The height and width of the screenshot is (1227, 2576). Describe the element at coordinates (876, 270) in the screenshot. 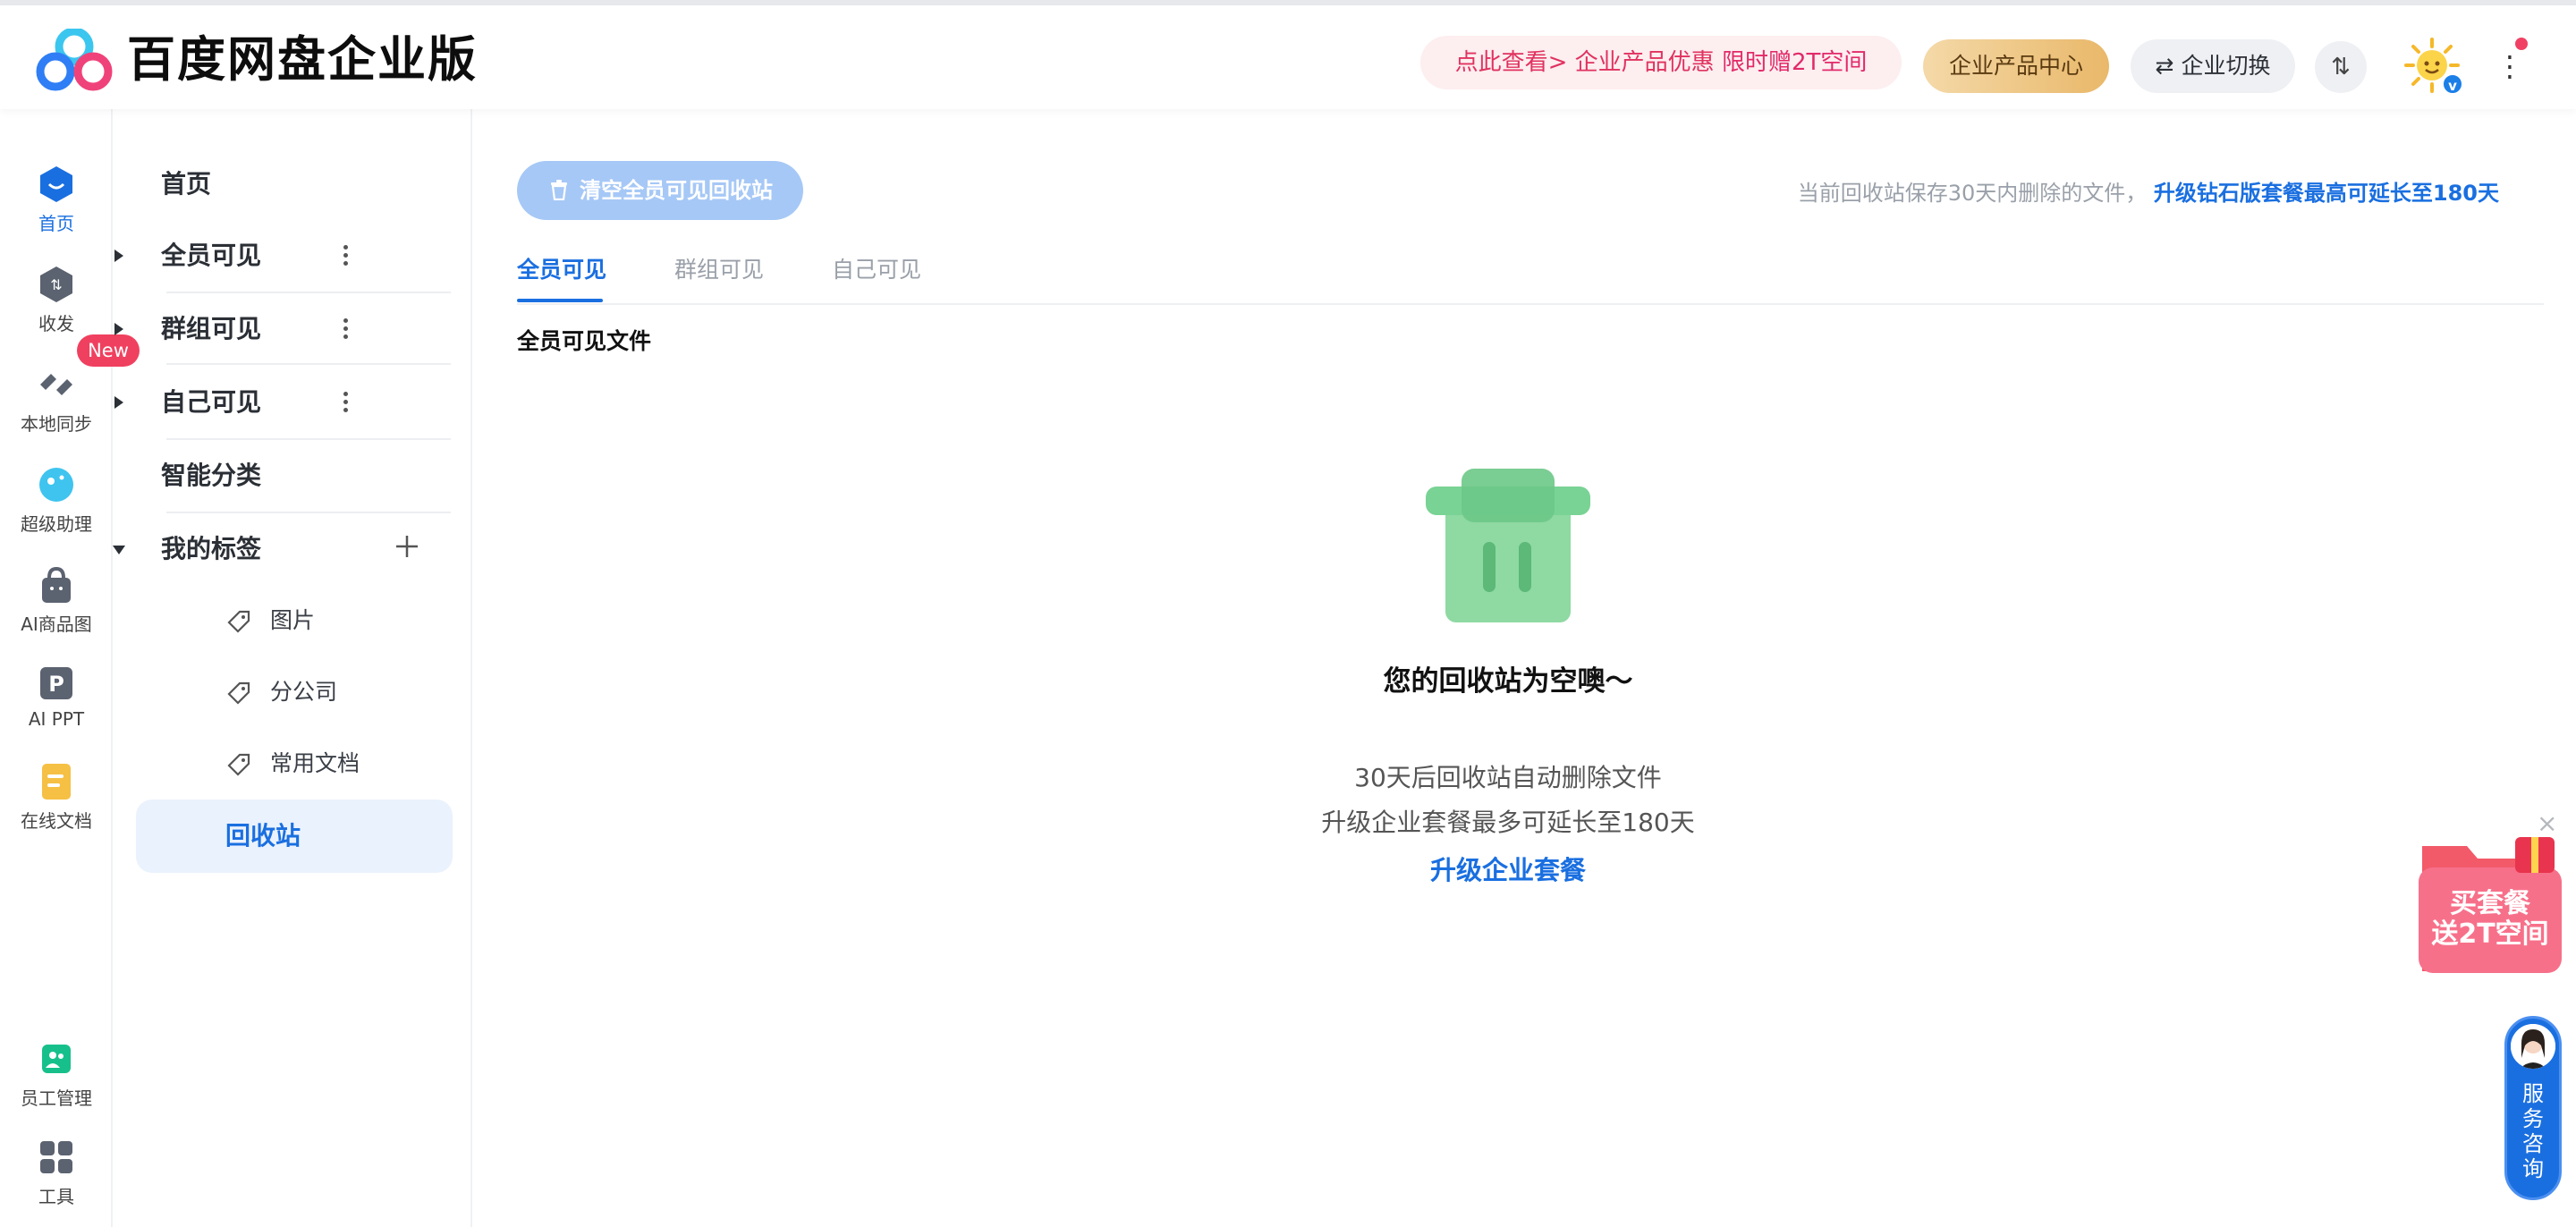

I see `tab-self-visible: 自己可见` at that location.